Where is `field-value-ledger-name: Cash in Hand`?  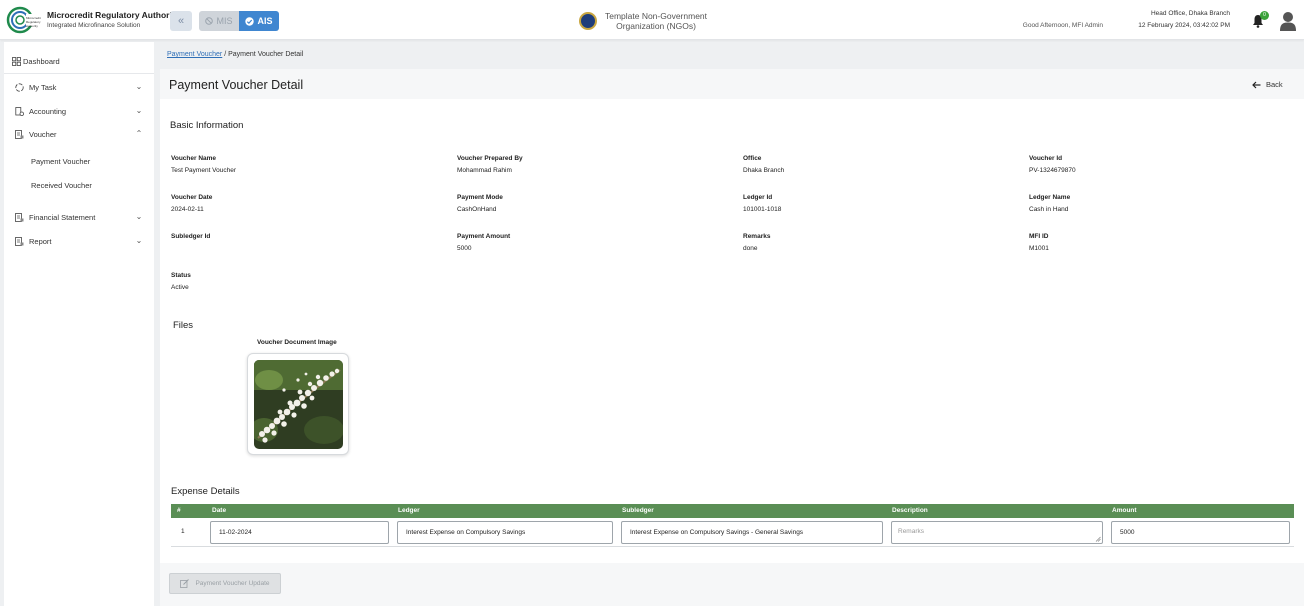 field-value-ledger-name: Cash in Hand is located at coordinates (1049, 209).